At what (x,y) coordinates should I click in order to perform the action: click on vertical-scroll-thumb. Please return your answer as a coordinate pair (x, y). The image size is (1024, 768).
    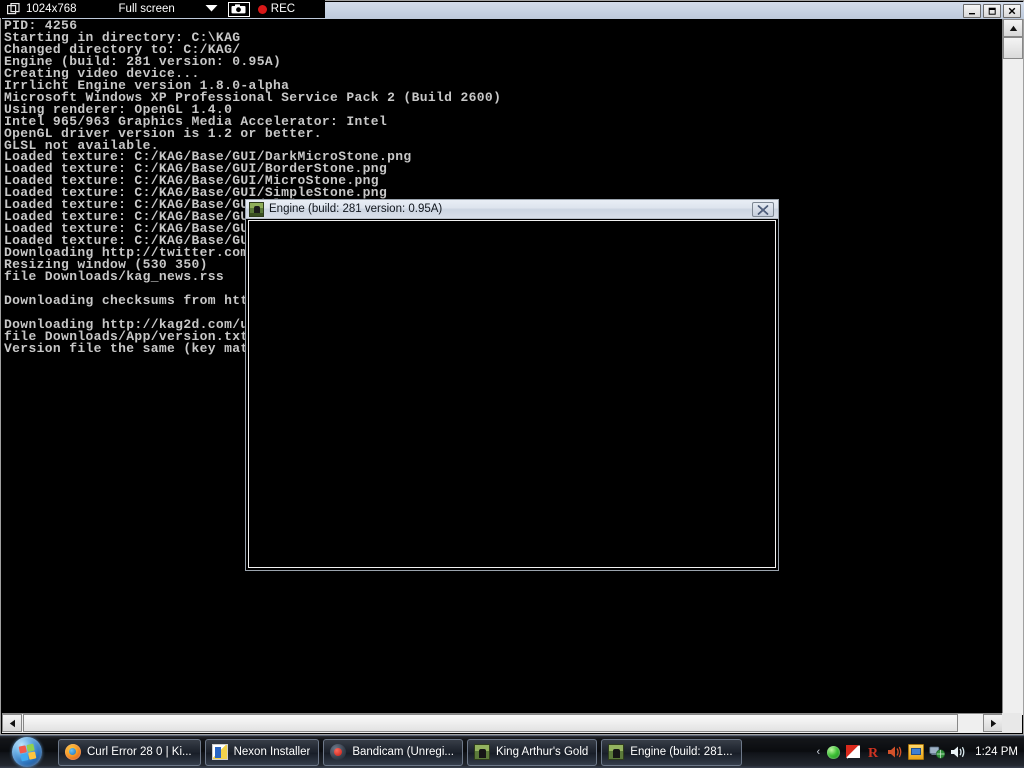
    Looking at the image, I should click on (1013, 48).